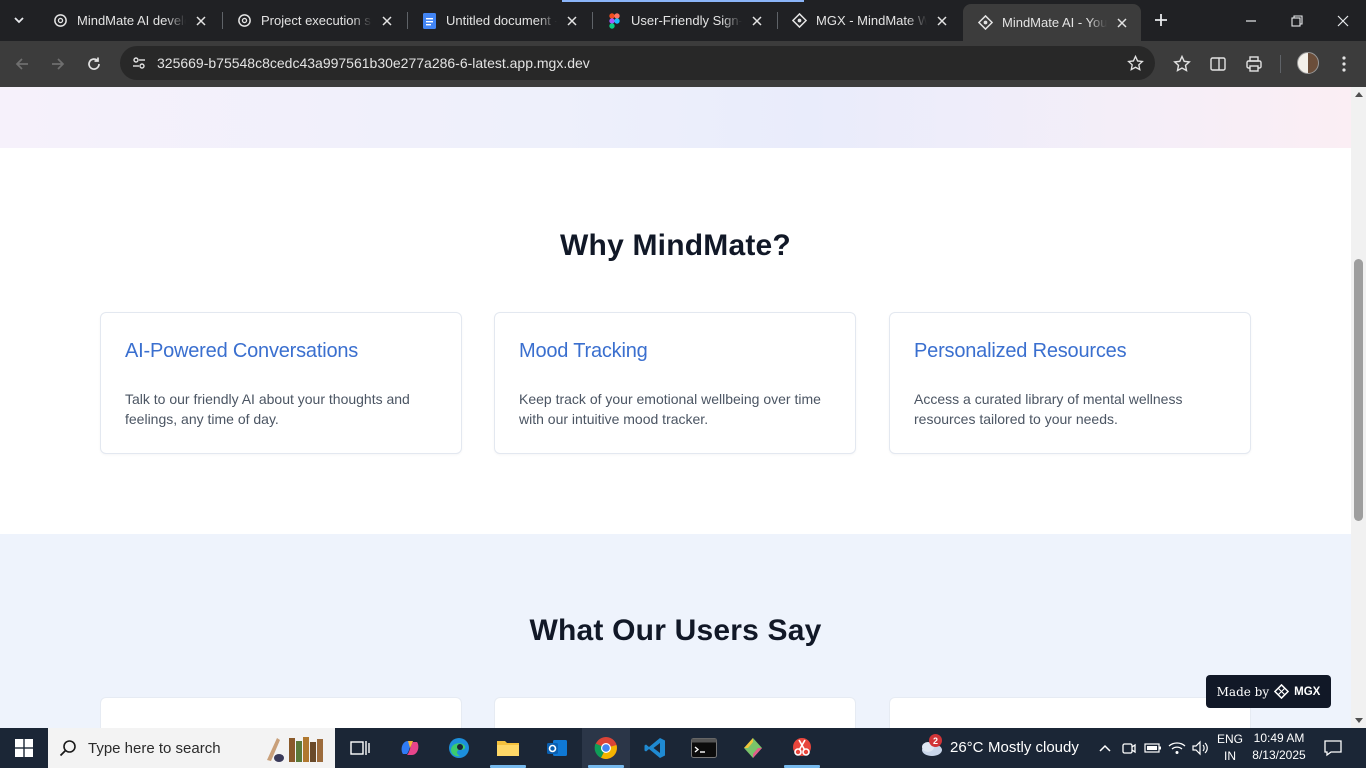  I want to click on tab-title: MGX - MindMate Win, so click(871, 20).